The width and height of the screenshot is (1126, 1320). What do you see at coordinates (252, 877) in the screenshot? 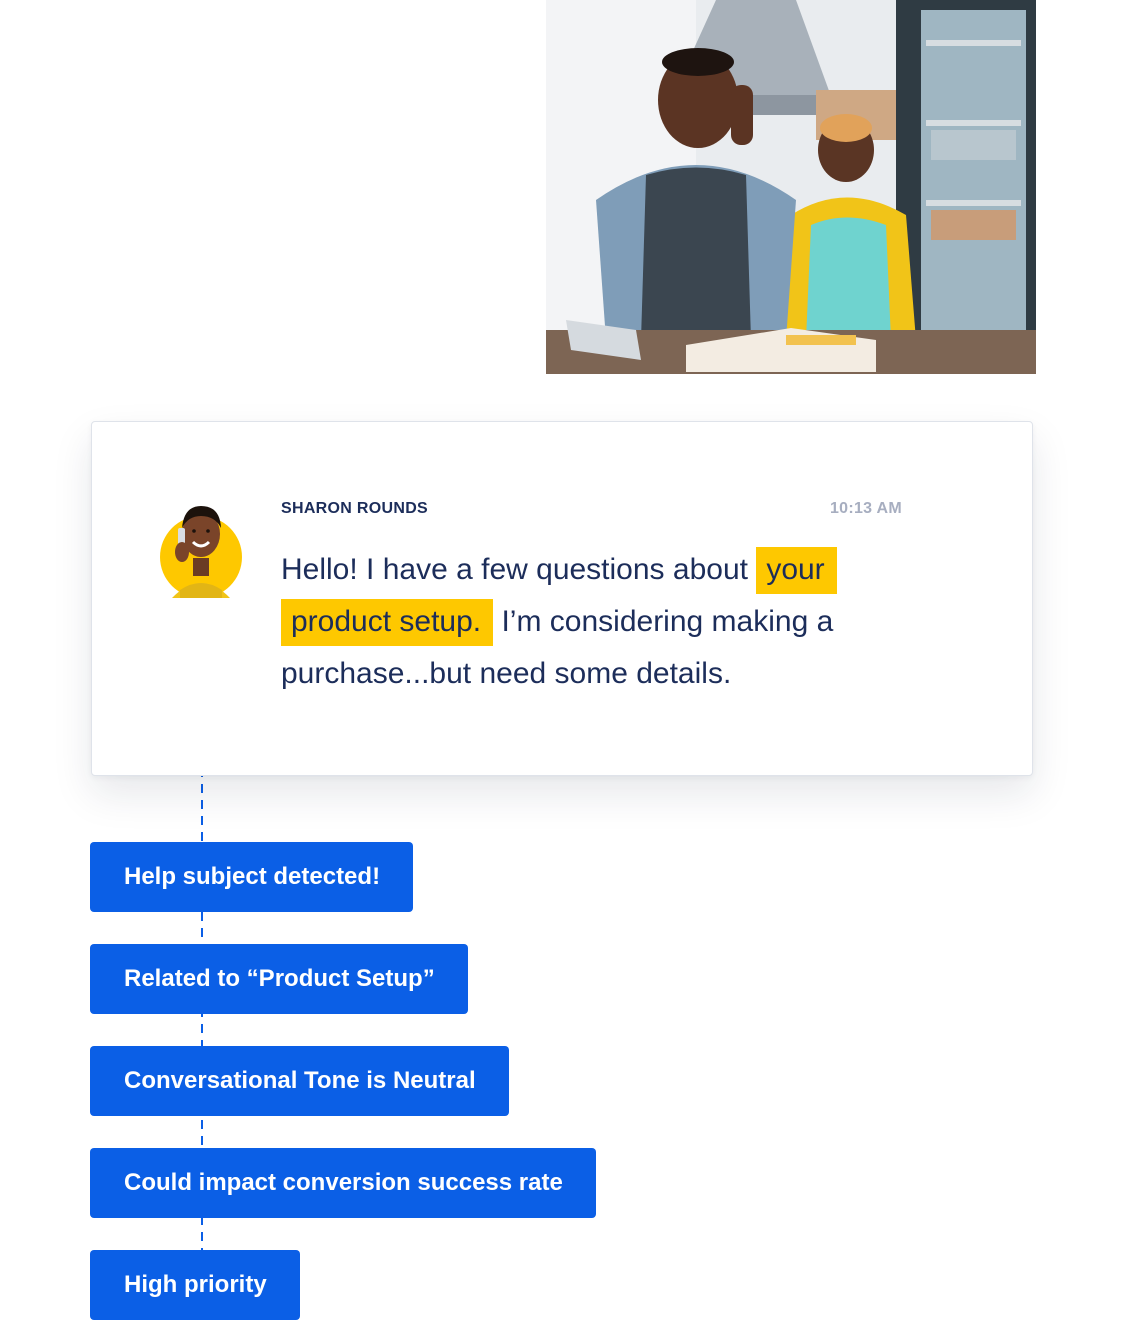
I see `tag-help-subject-detected: Help subject detected!` at bounding box center [252, 877].